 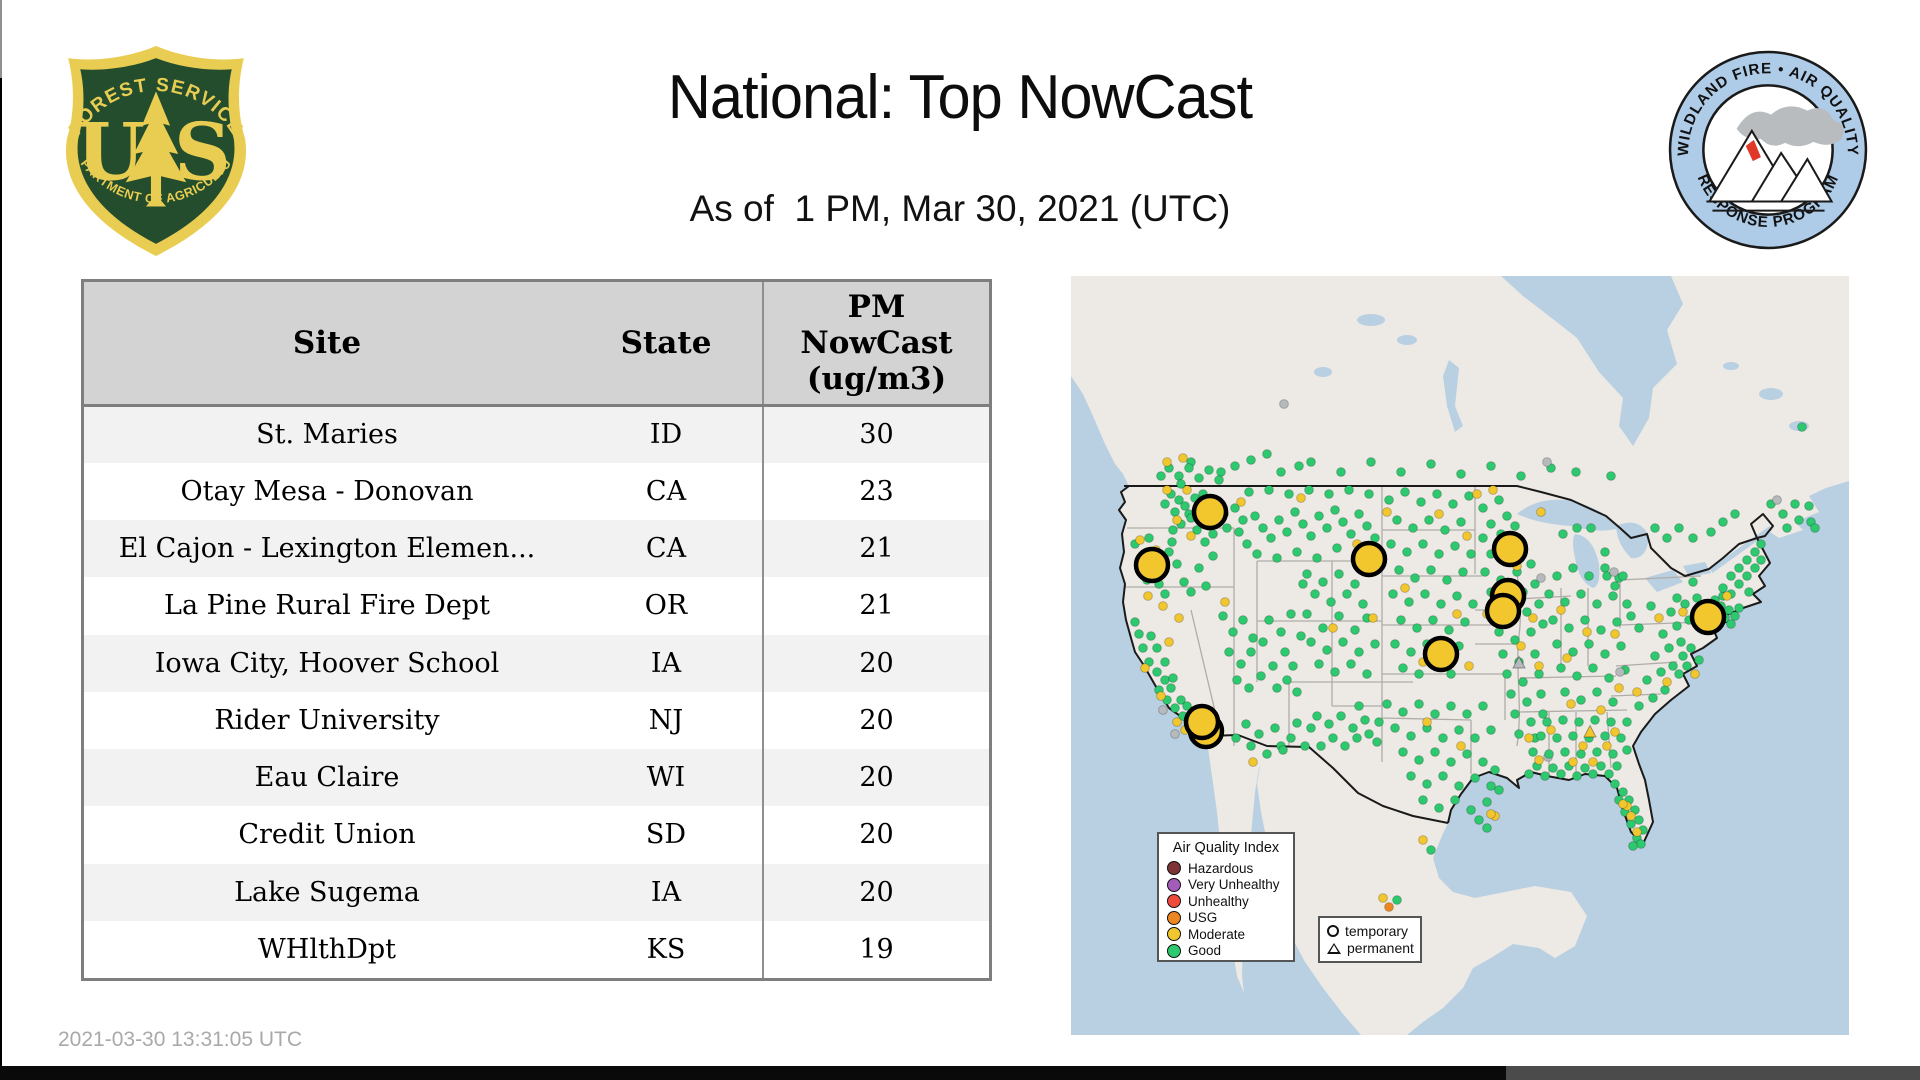 I want to click on legend-item-hazardous: Hazardous, so click(x=1226, y=868).